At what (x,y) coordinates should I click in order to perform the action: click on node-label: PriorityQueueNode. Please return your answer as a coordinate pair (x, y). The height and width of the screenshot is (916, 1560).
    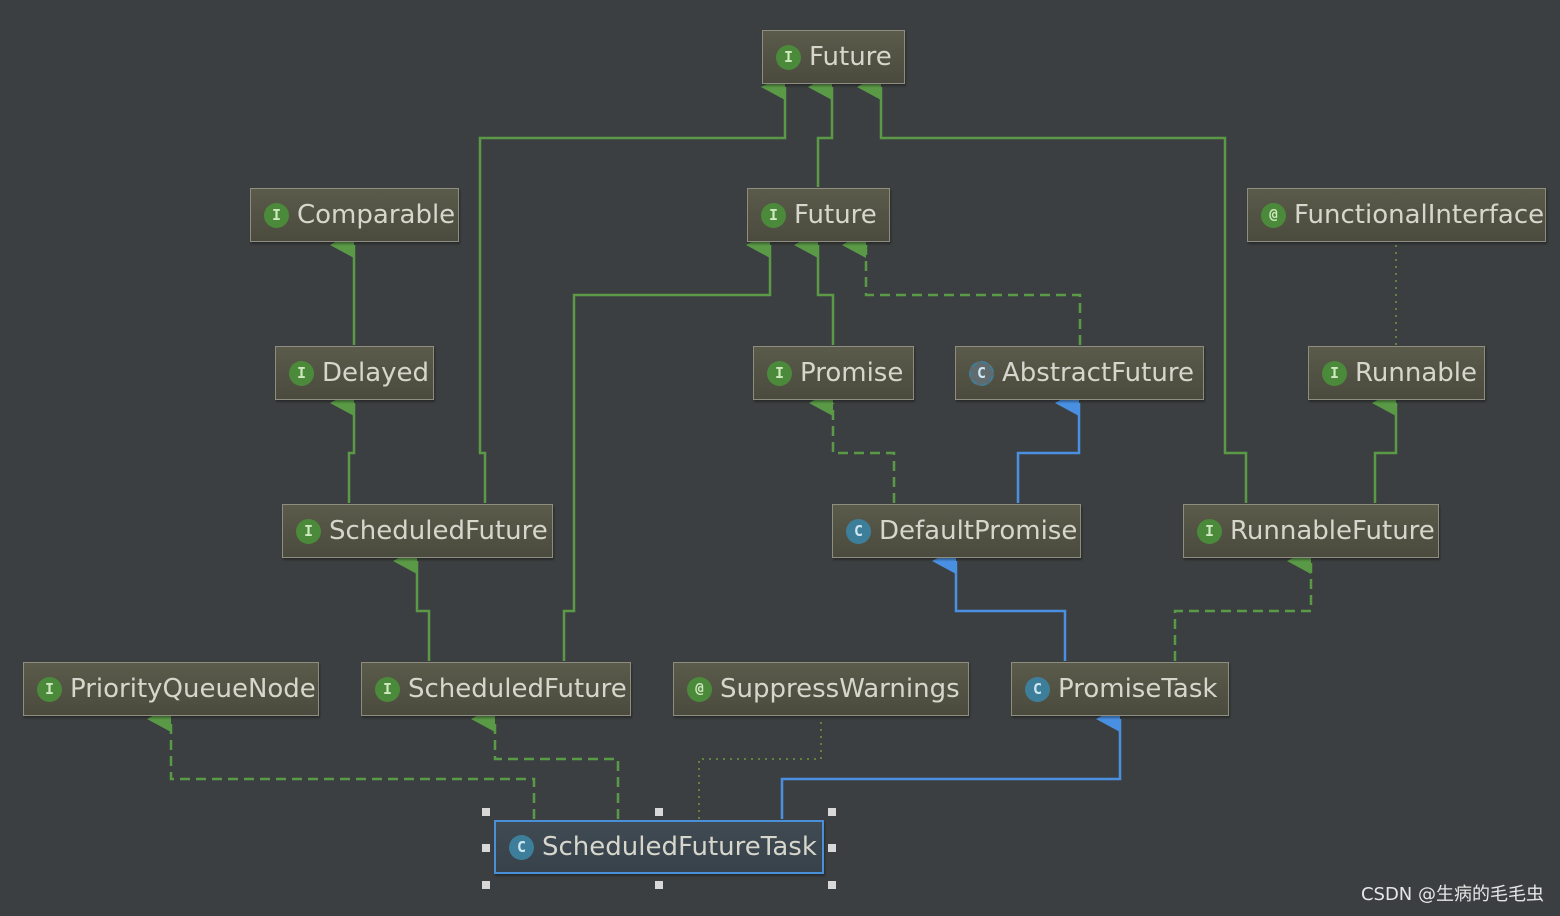
    Looking at the image, I should click on (193, 689).